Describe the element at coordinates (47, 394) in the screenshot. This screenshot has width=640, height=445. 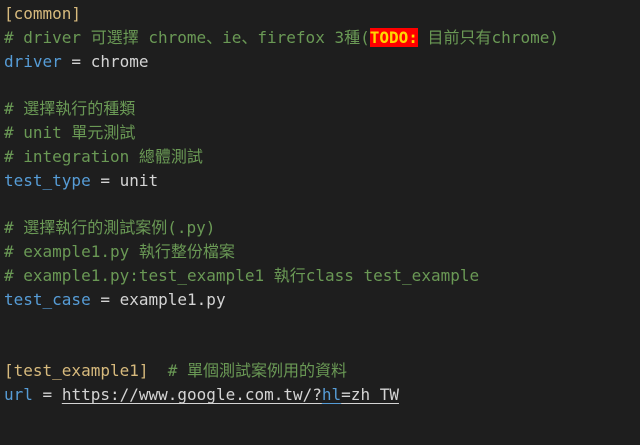
I see `url-equals: =` at that location.